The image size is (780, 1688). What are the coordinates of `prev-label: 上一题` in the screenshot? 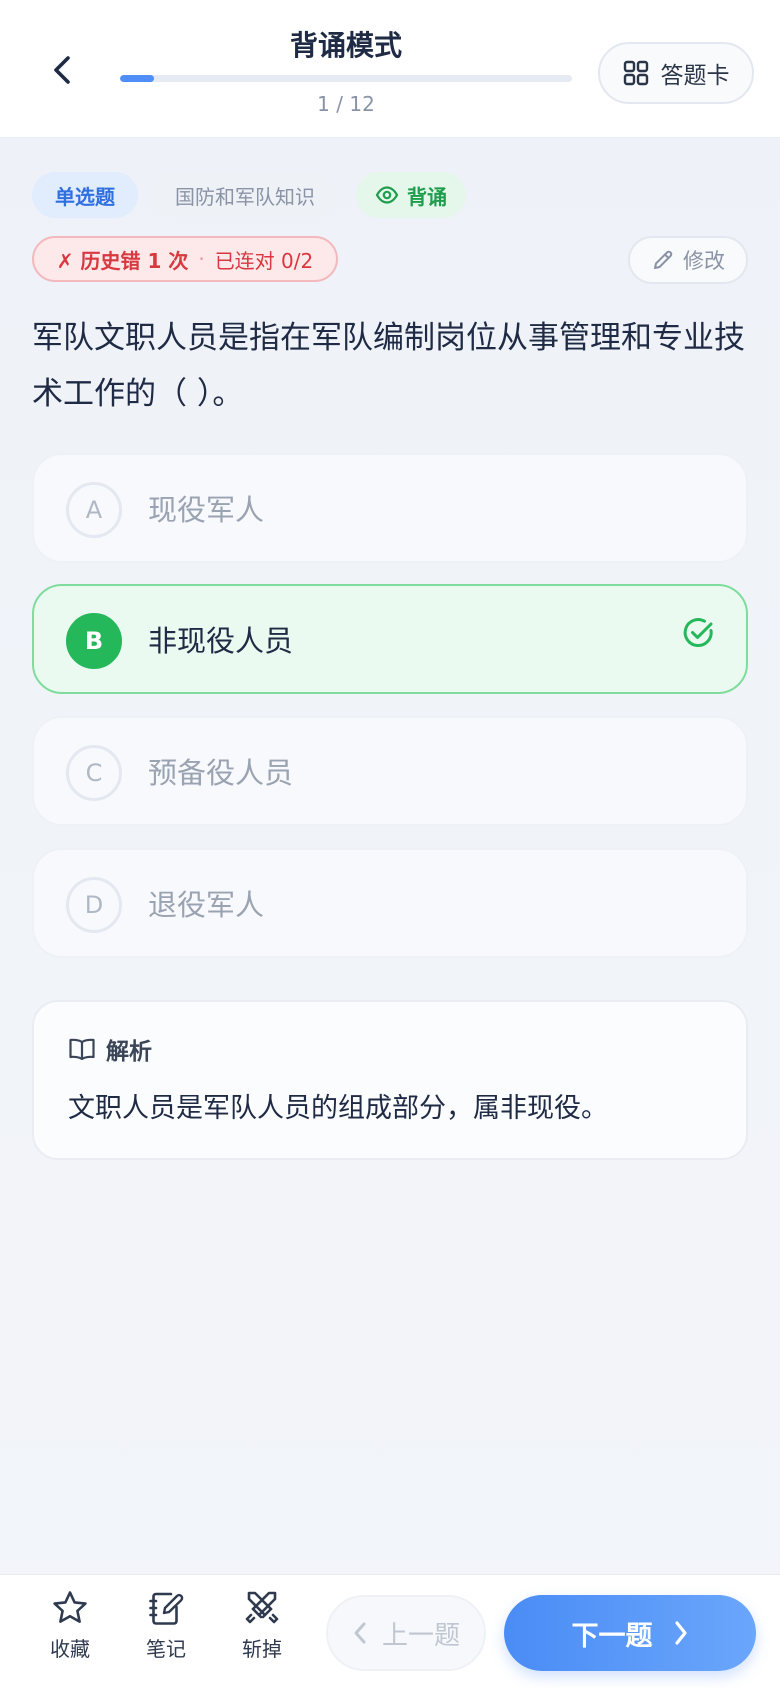 It's located at (420, 1635).